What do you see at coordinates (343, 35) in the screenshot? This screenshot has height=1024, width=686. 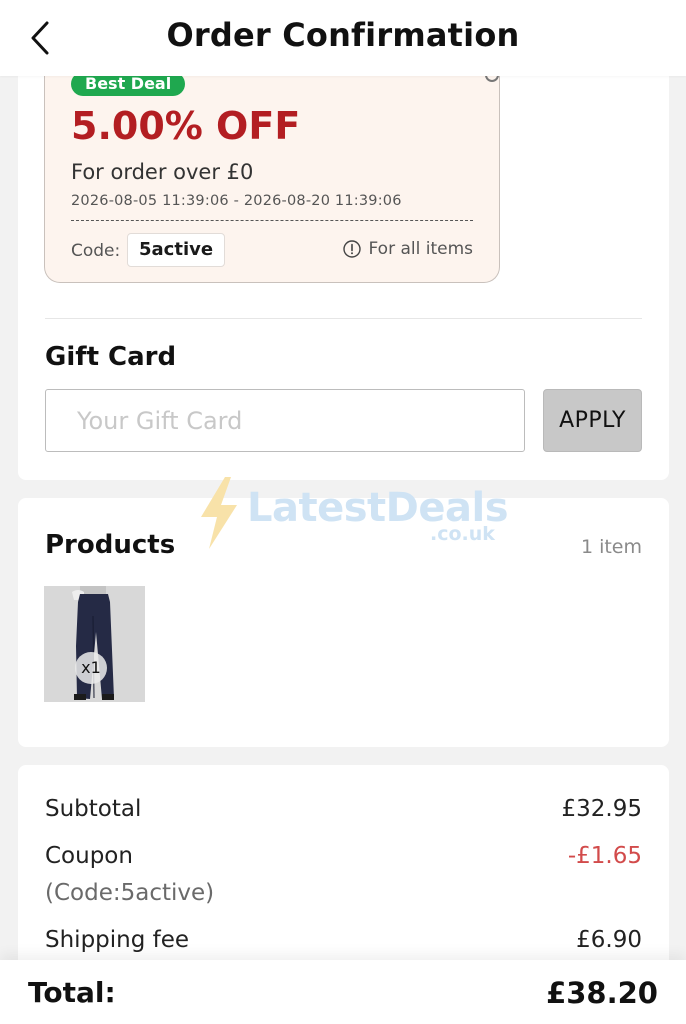 I see `page-title: Order Confirmation` at bounding box center [343, 35].